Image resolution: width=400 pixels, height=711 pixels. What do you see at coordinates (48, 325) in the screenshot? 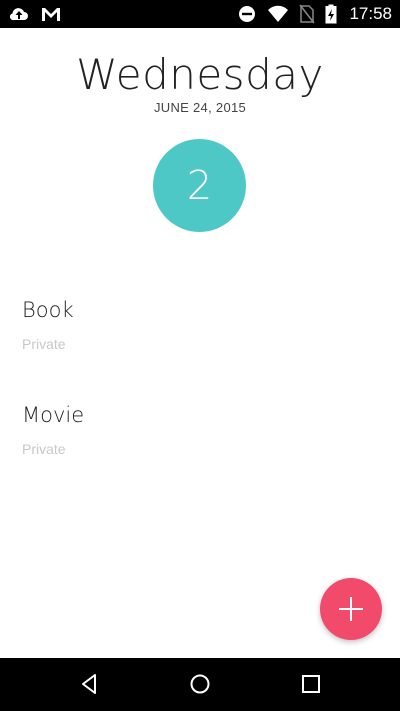
I see `list-item: Book Private` at bounding box center [48, 325].